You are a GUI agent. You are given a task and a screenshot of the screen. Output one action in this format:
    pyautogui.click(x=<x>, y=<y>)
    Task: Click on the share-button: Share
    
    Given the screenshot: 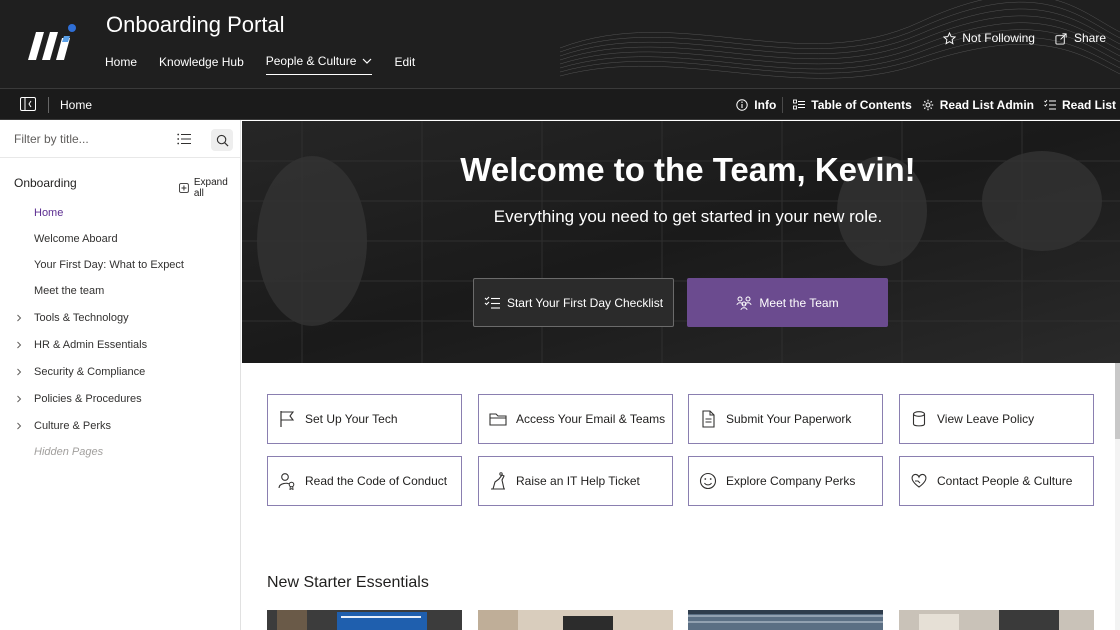 What is the action you would take?
    pyautogui.click(x=1080, y=38)
    